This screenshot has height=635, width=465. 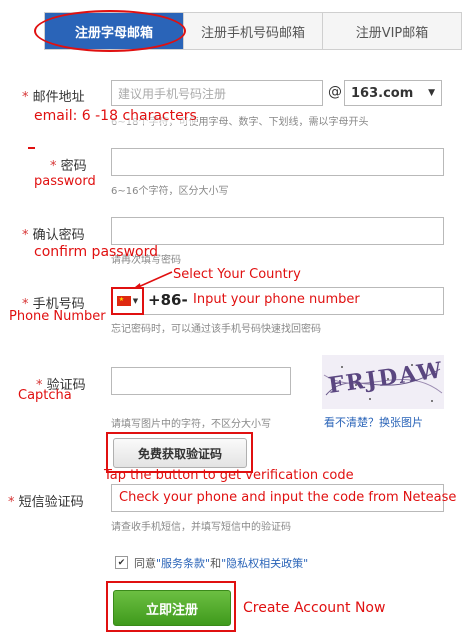 What do you see at coordinates (73, 166) in the screenshot?
I see `password-label: 密码` at bounding box center [73, 166].